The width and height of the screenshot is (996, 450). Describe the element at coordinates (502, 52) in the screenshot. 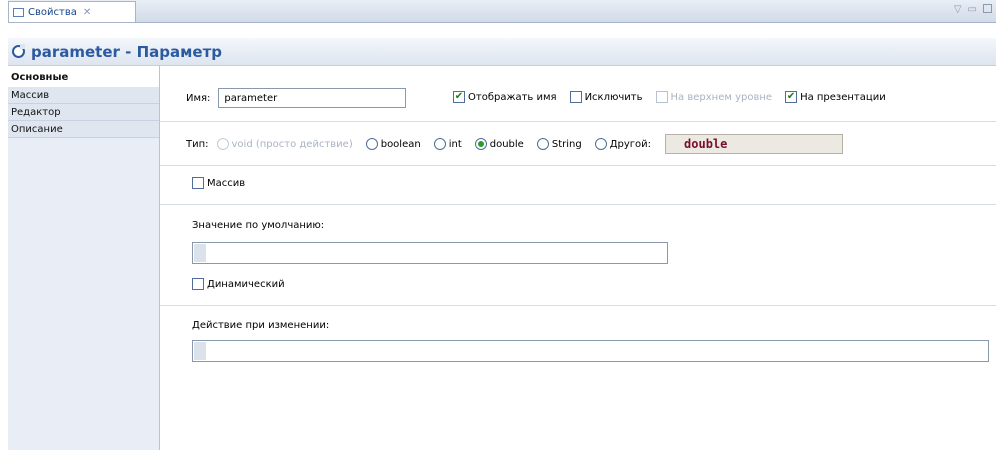

I see `properties-header: parameter - Параметр` at that location.